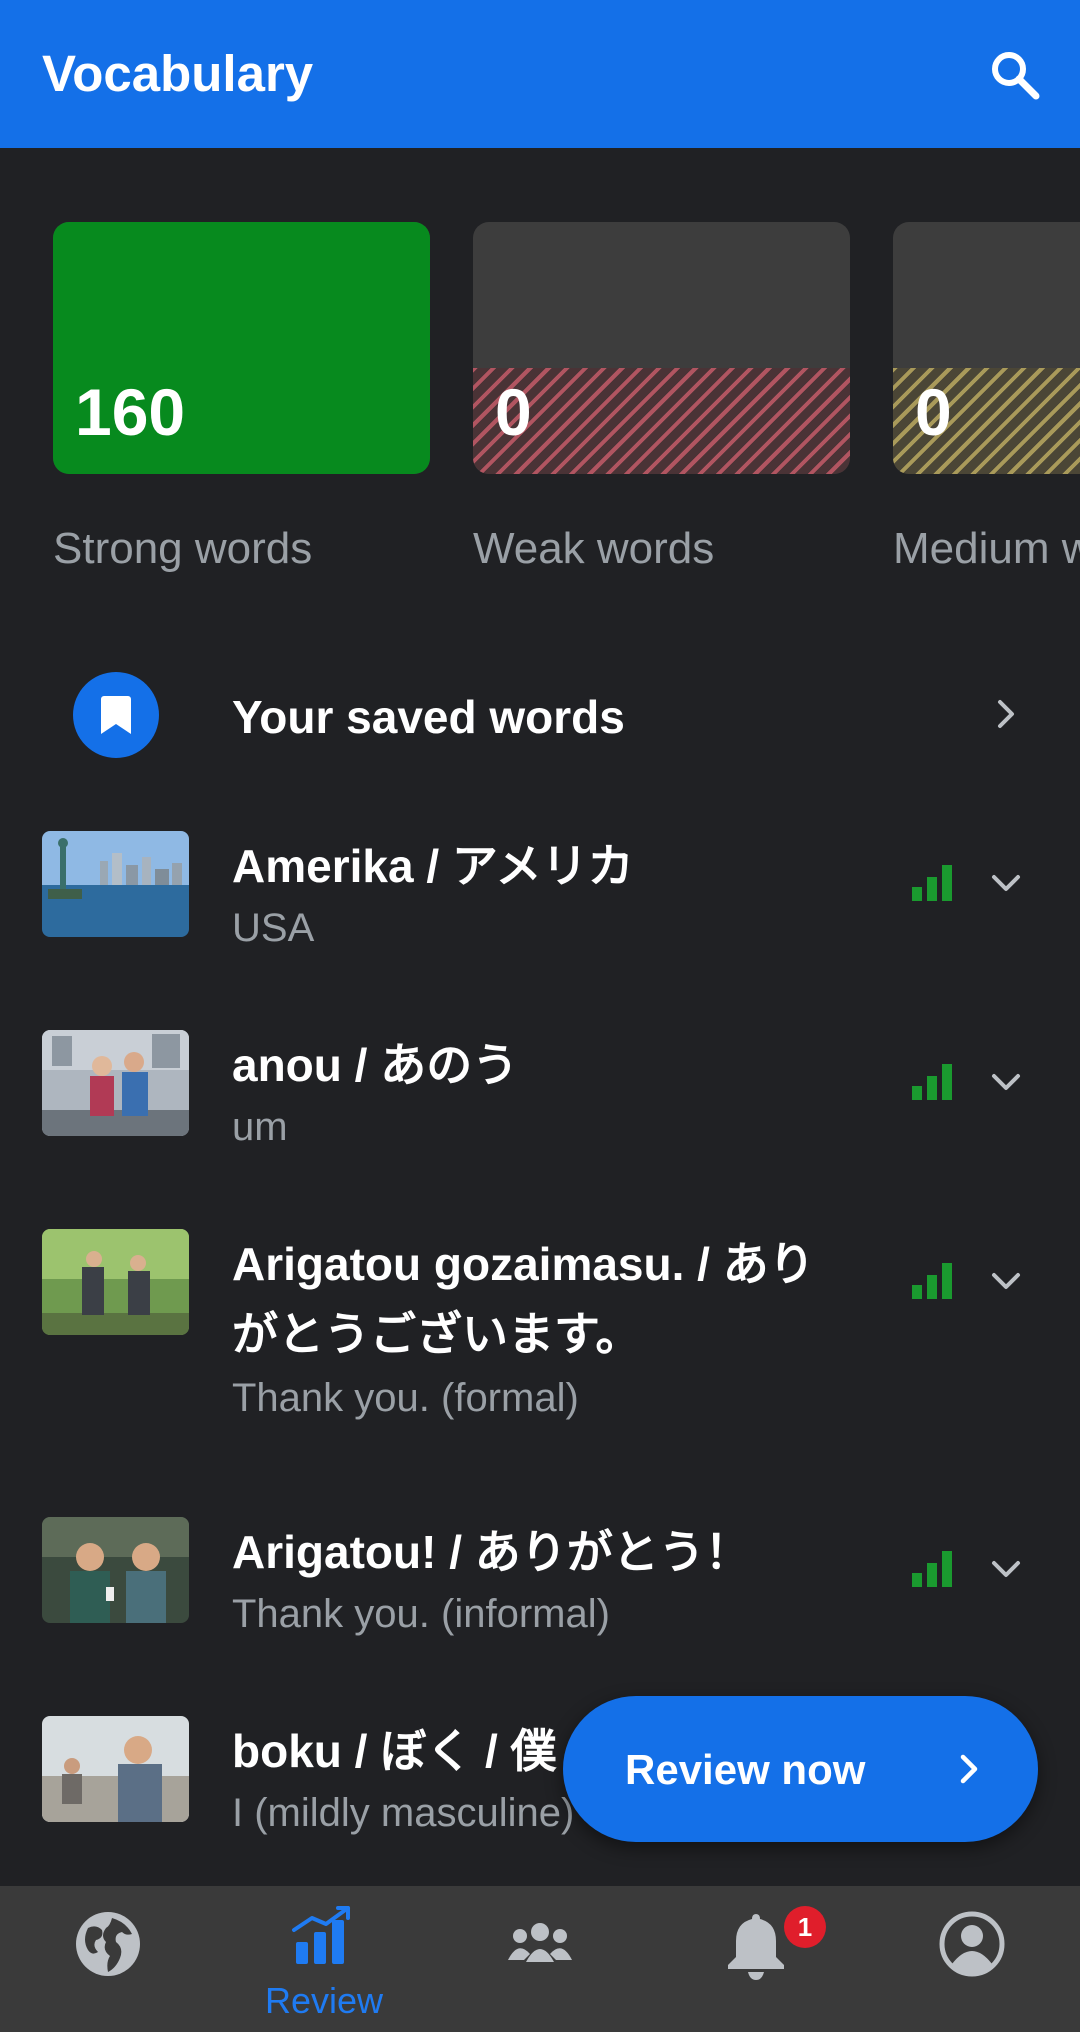  Describe the element at coordinates (260, 1127) in the screenshot. I see `word-meaning: um` at that location.